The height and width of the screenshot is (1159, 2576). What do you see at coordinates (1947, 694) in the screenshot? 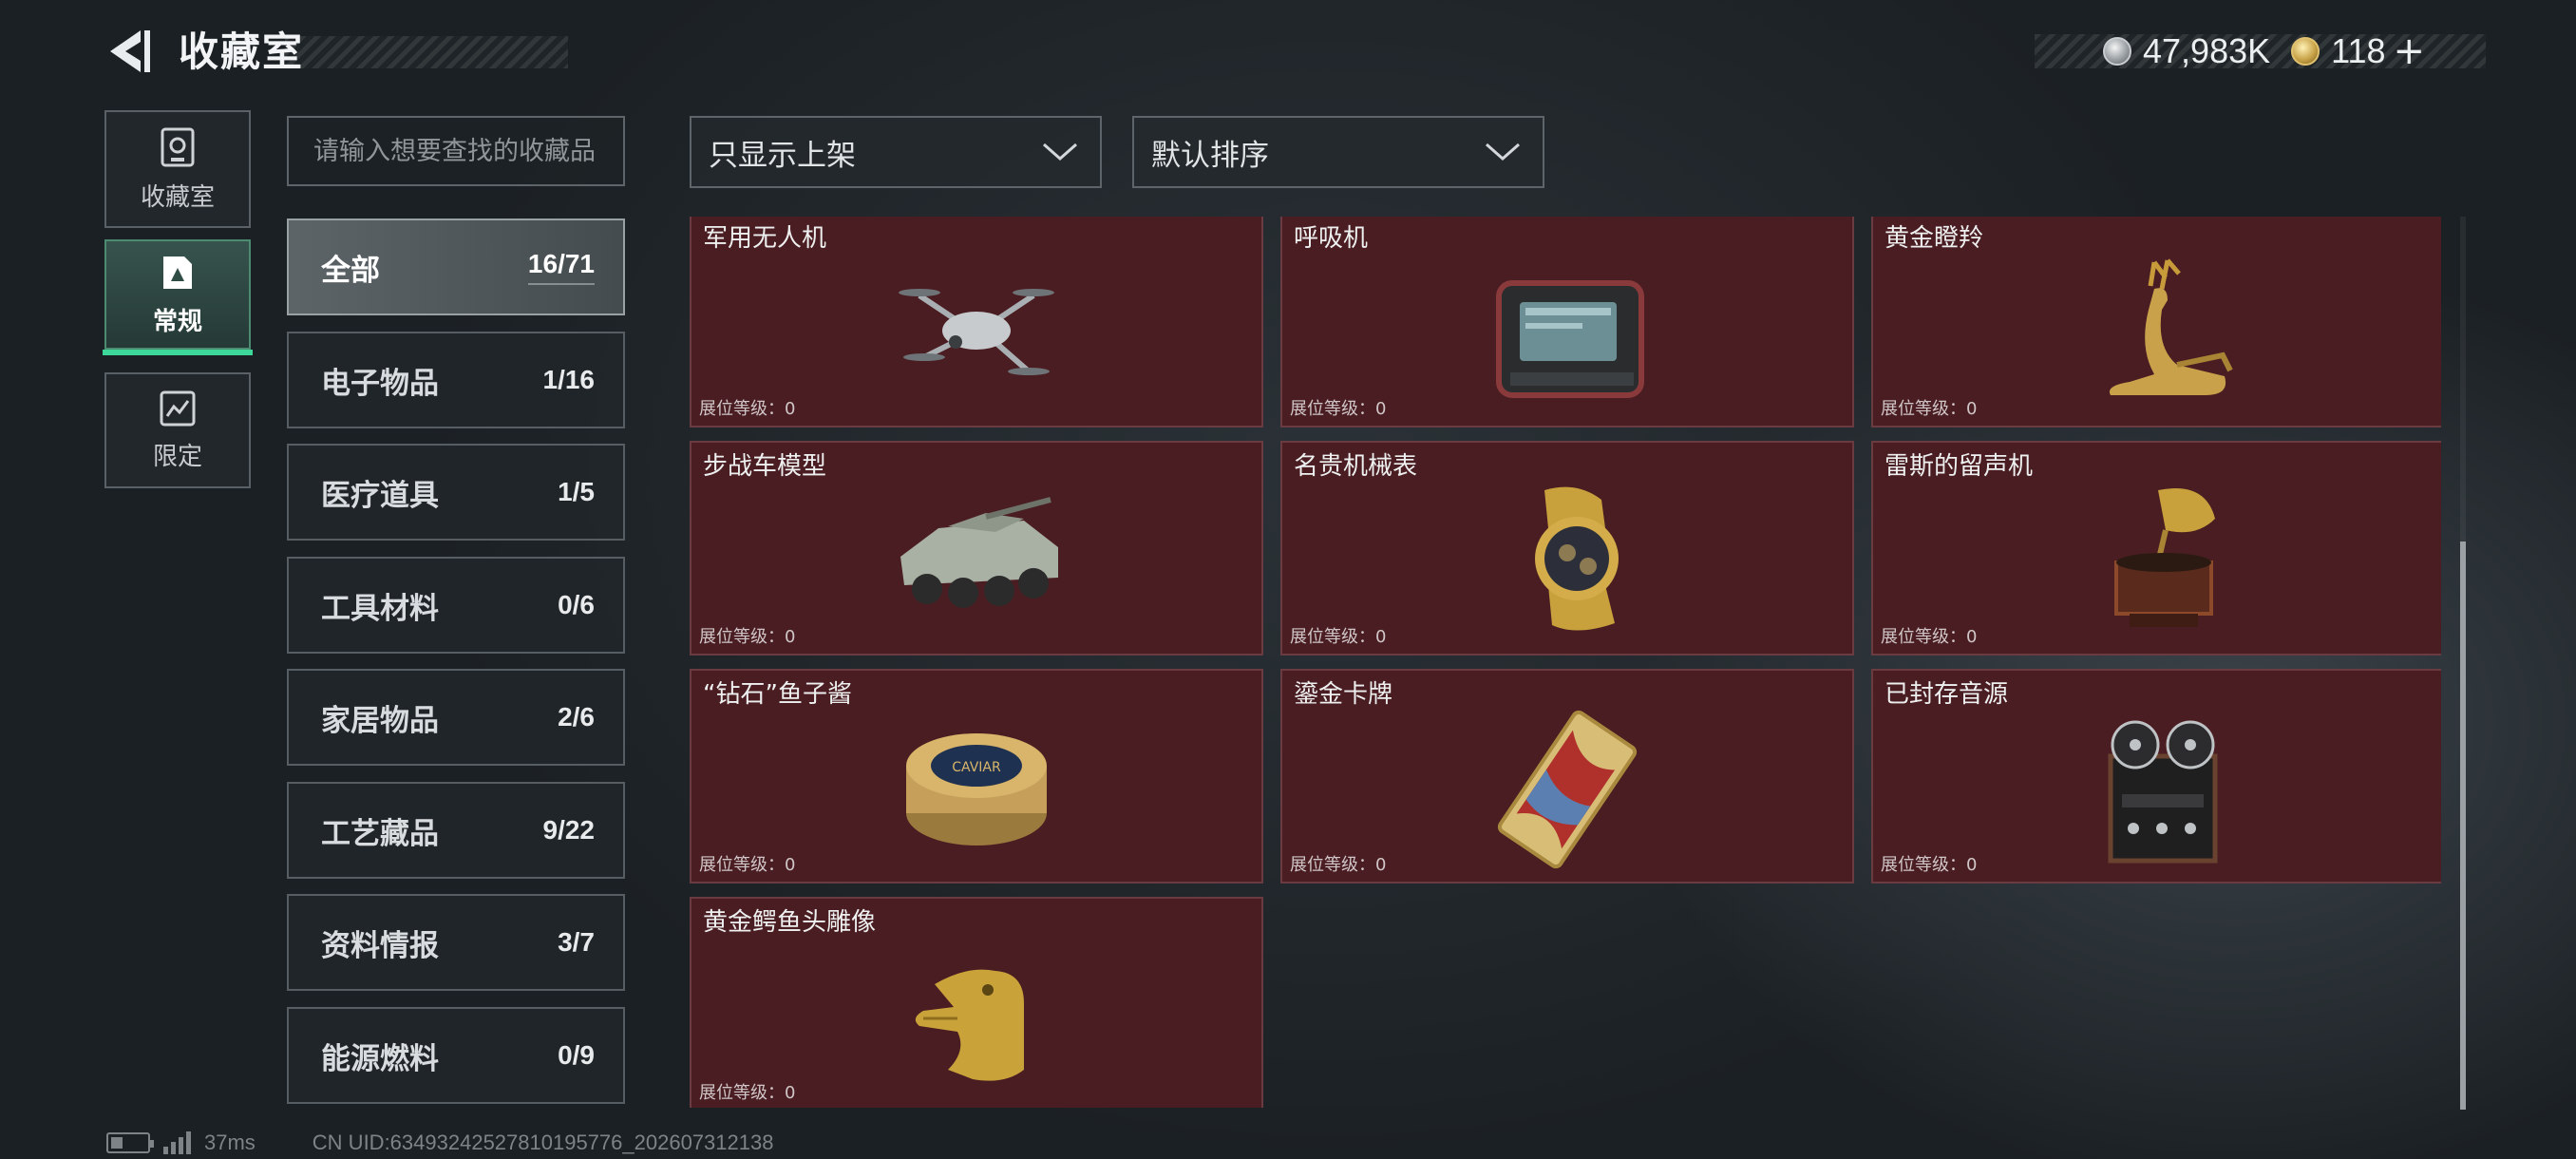
I see `item-name: 已封存音源` at bounding box center [1947, 694].